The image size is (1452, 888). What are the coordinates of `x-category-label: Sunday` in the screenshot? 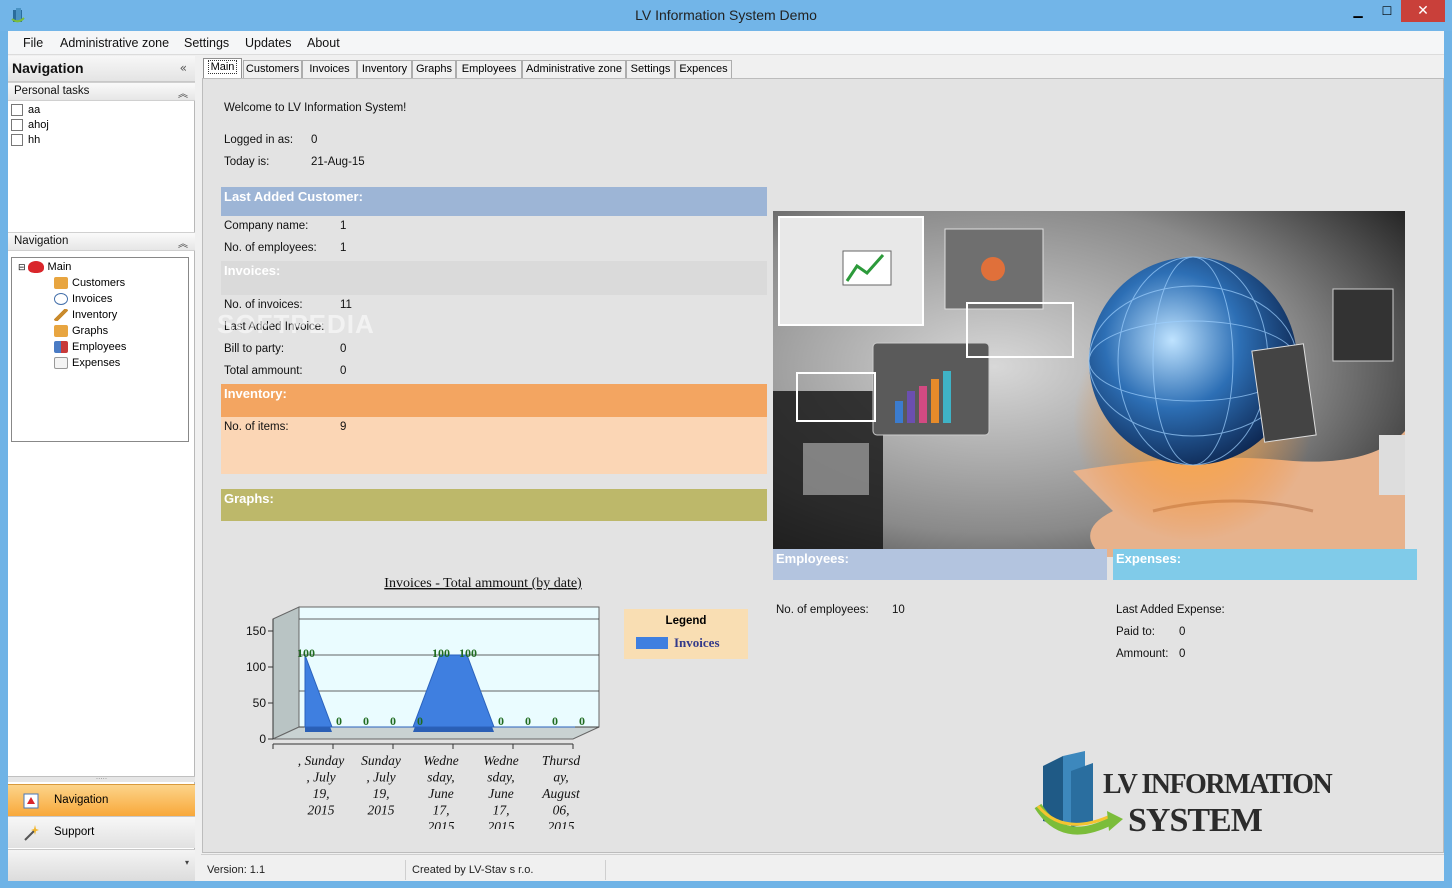 It's located at (381, 760).